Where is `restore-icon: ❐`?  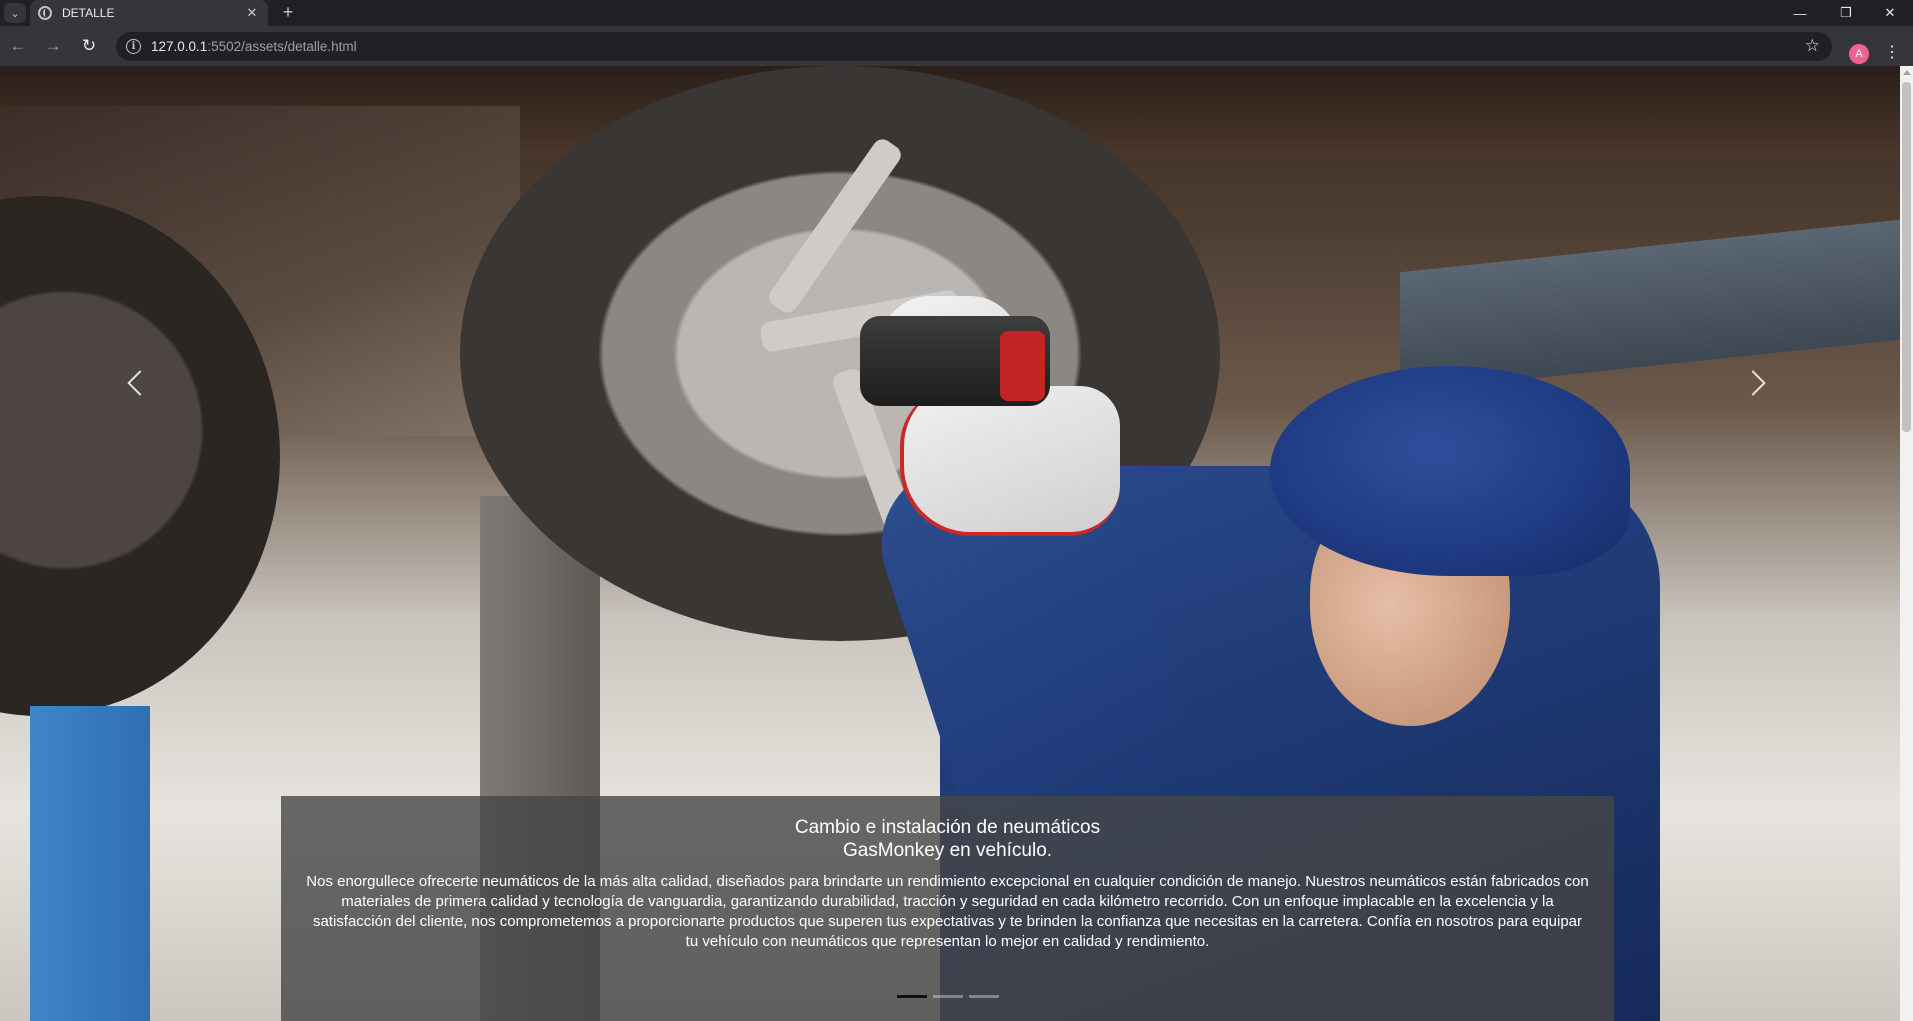
restore-icon: ❐ is located at coordinates (1846, 13).